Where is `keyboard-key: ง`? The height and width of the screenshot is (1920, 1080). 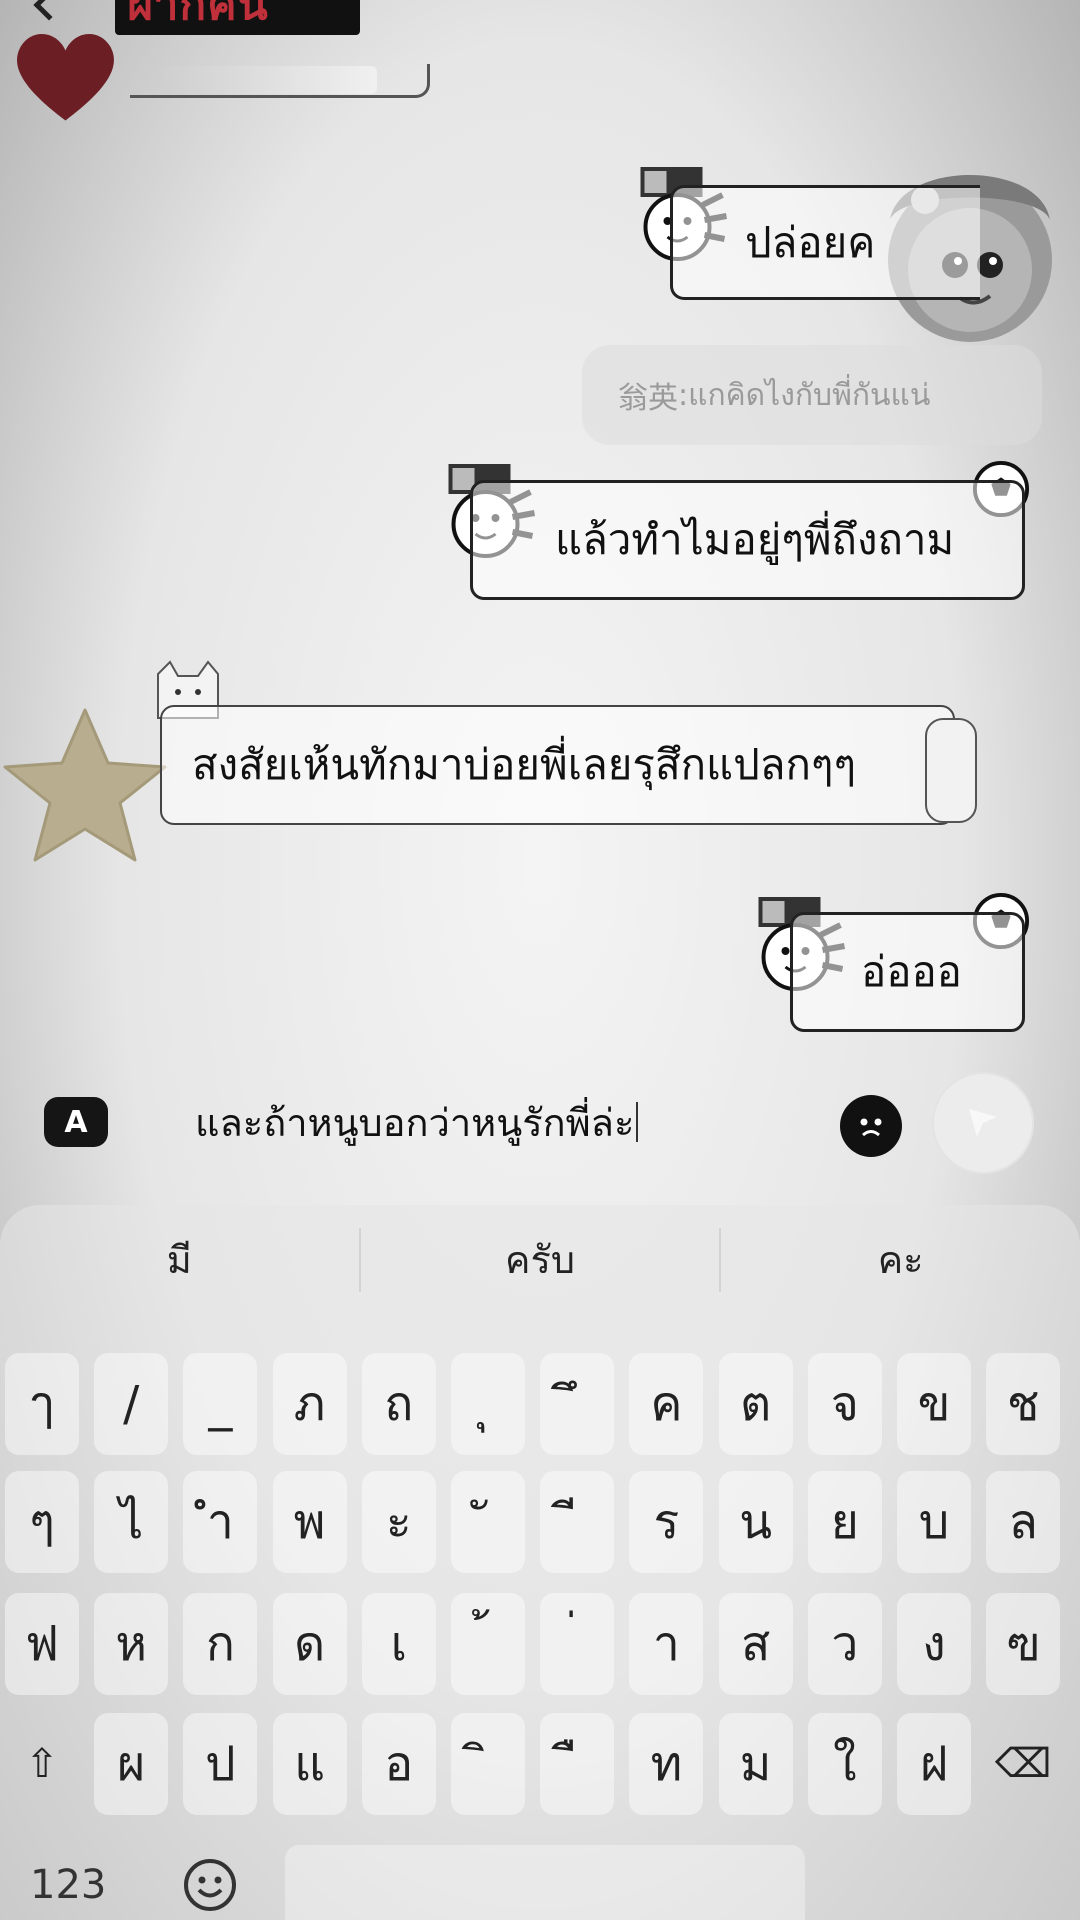 keyboard-key: ง is located at coordinates (934, 1644).